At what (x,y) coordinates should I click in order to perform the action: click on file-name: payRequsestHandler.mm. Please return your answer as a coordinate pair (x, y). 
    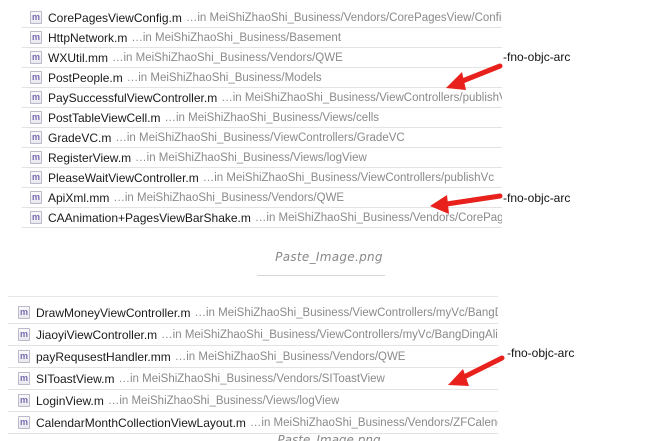
    Looking at the image, I should click on (103, 356).